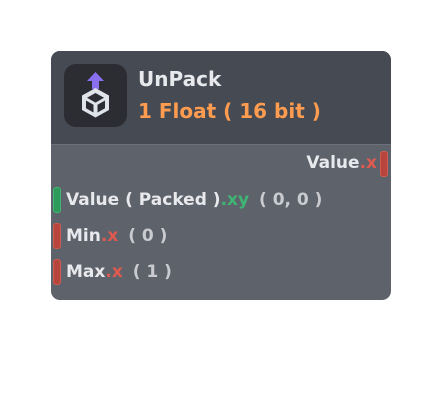 Image resolution: width=442 pixels, height=402 pixels. Describe the element at coordinates (368, 163) in the screenshot. I see `output-value-swizzle: .x` at that location.